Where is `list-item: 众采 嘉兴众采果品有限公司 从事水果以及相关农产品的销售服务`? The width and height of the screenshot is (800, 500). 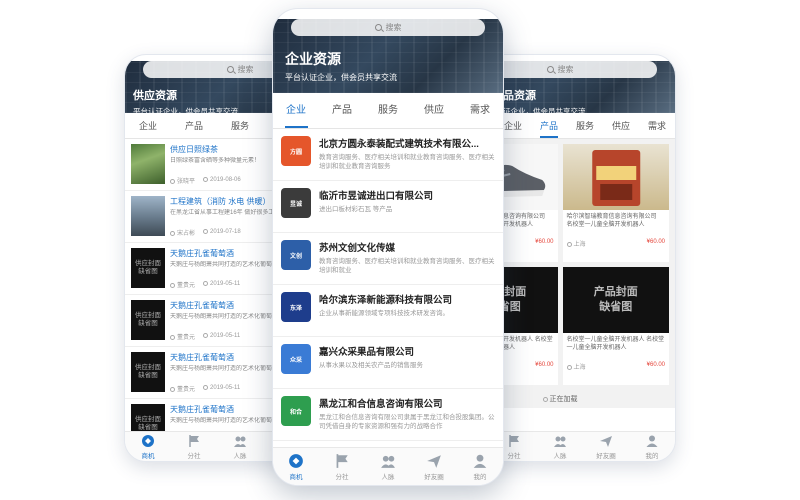
list-item: 众采 嘉兴众采果品有限公司 从事水果以及相关农产品的销售服务 is located at coordinates (388, 363).